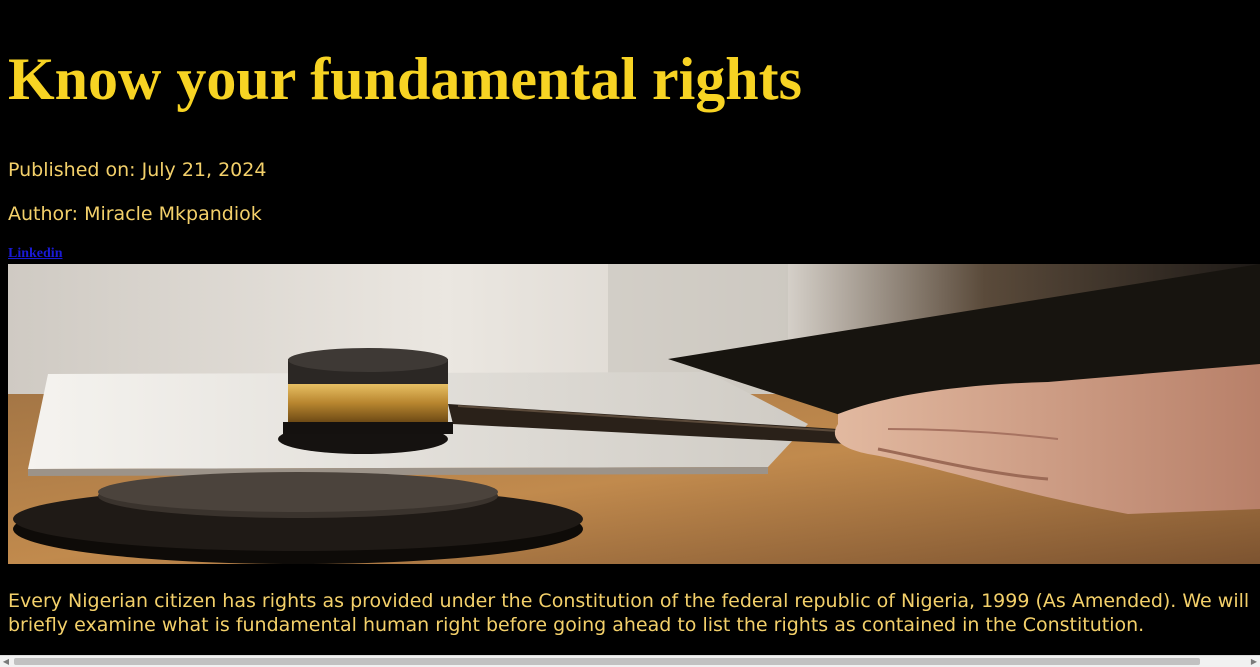 This screenshot has height=667, width=1260. What do you see at coordinates (405, 79) in the screenshot?
I see `page-title: Know your fundamental rights` at bounding box center [405, 79].